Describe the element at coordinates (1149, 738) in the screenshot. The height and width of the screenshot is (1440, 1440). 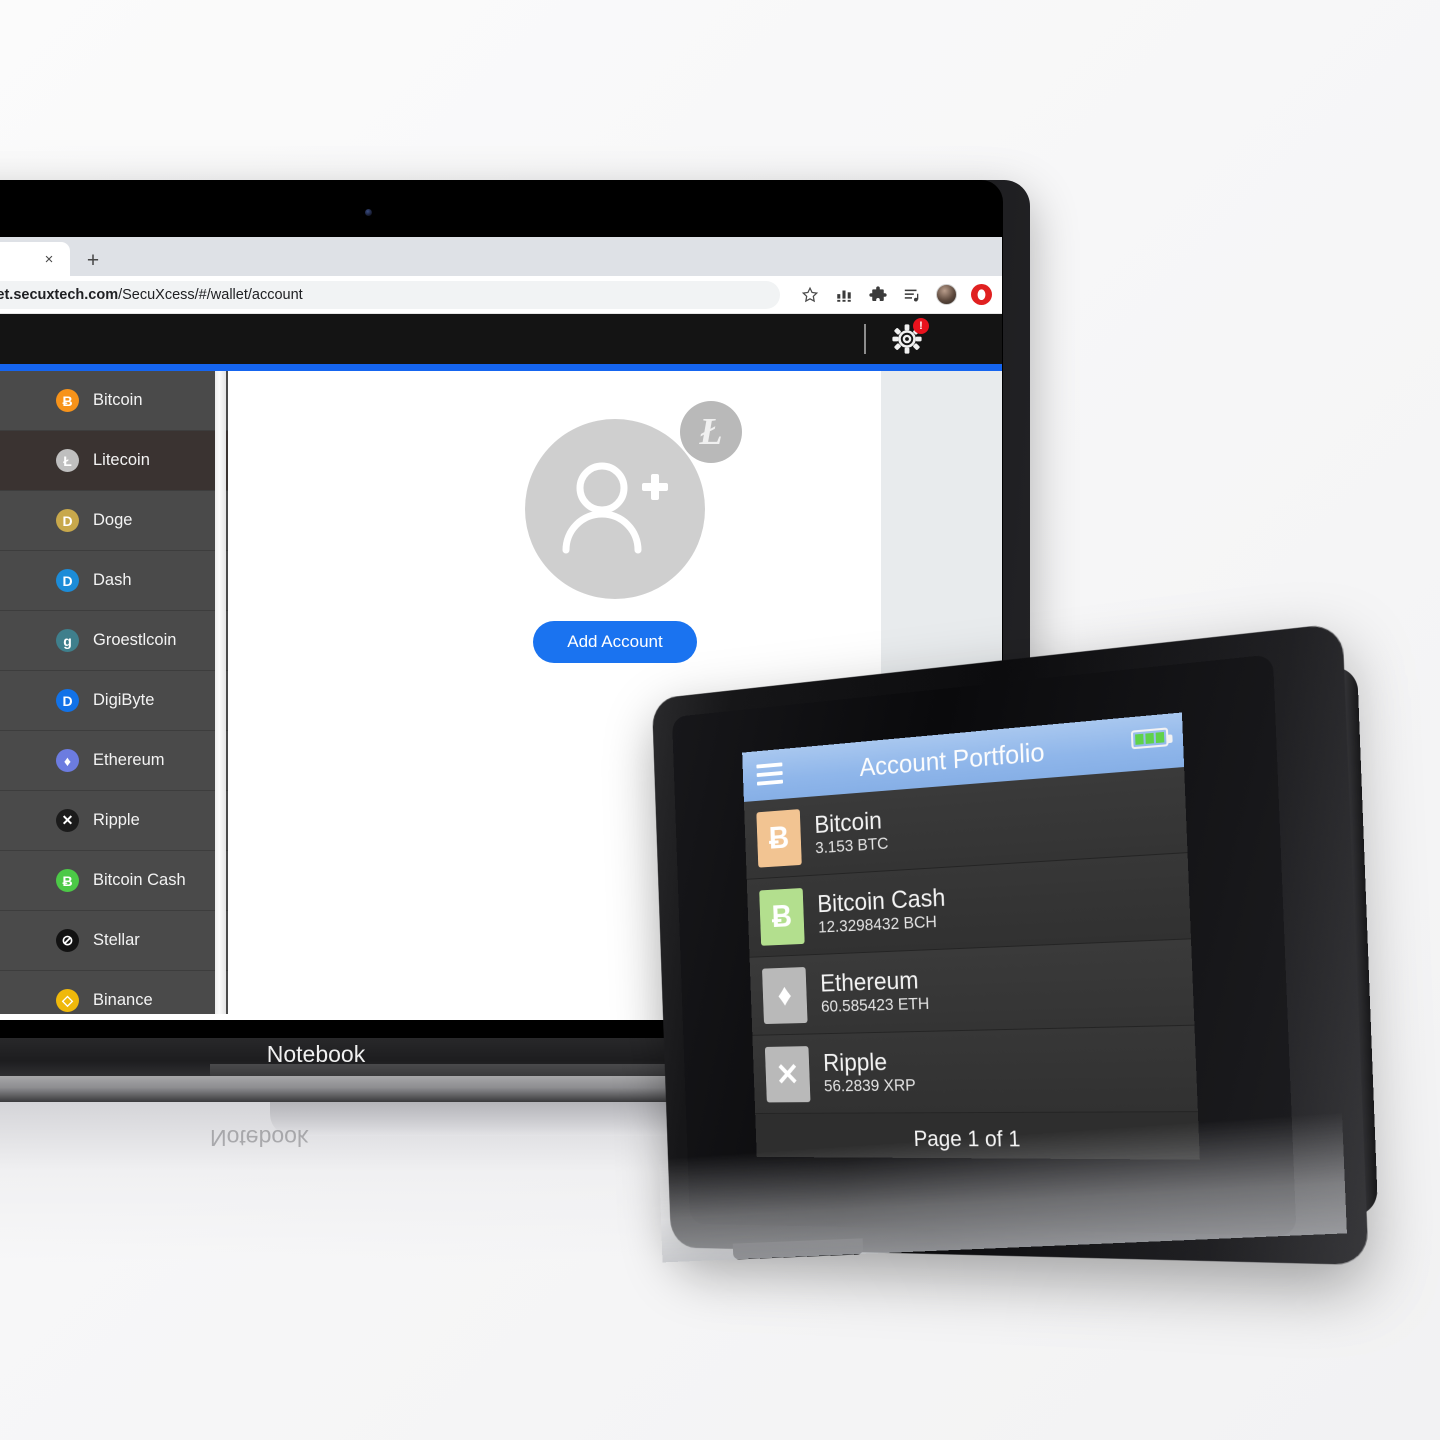
I see `battery-icon` at that location.